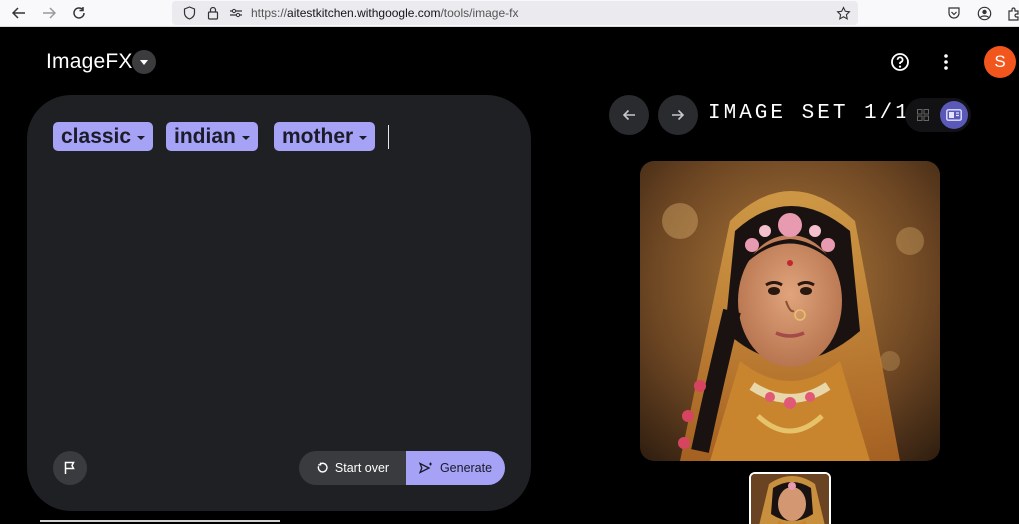 Image resolution: width=1019 pixels, height=524 pixels. Describe the element at coordinates (19, 13) in the screenshot. I see `back-icon` at that location.